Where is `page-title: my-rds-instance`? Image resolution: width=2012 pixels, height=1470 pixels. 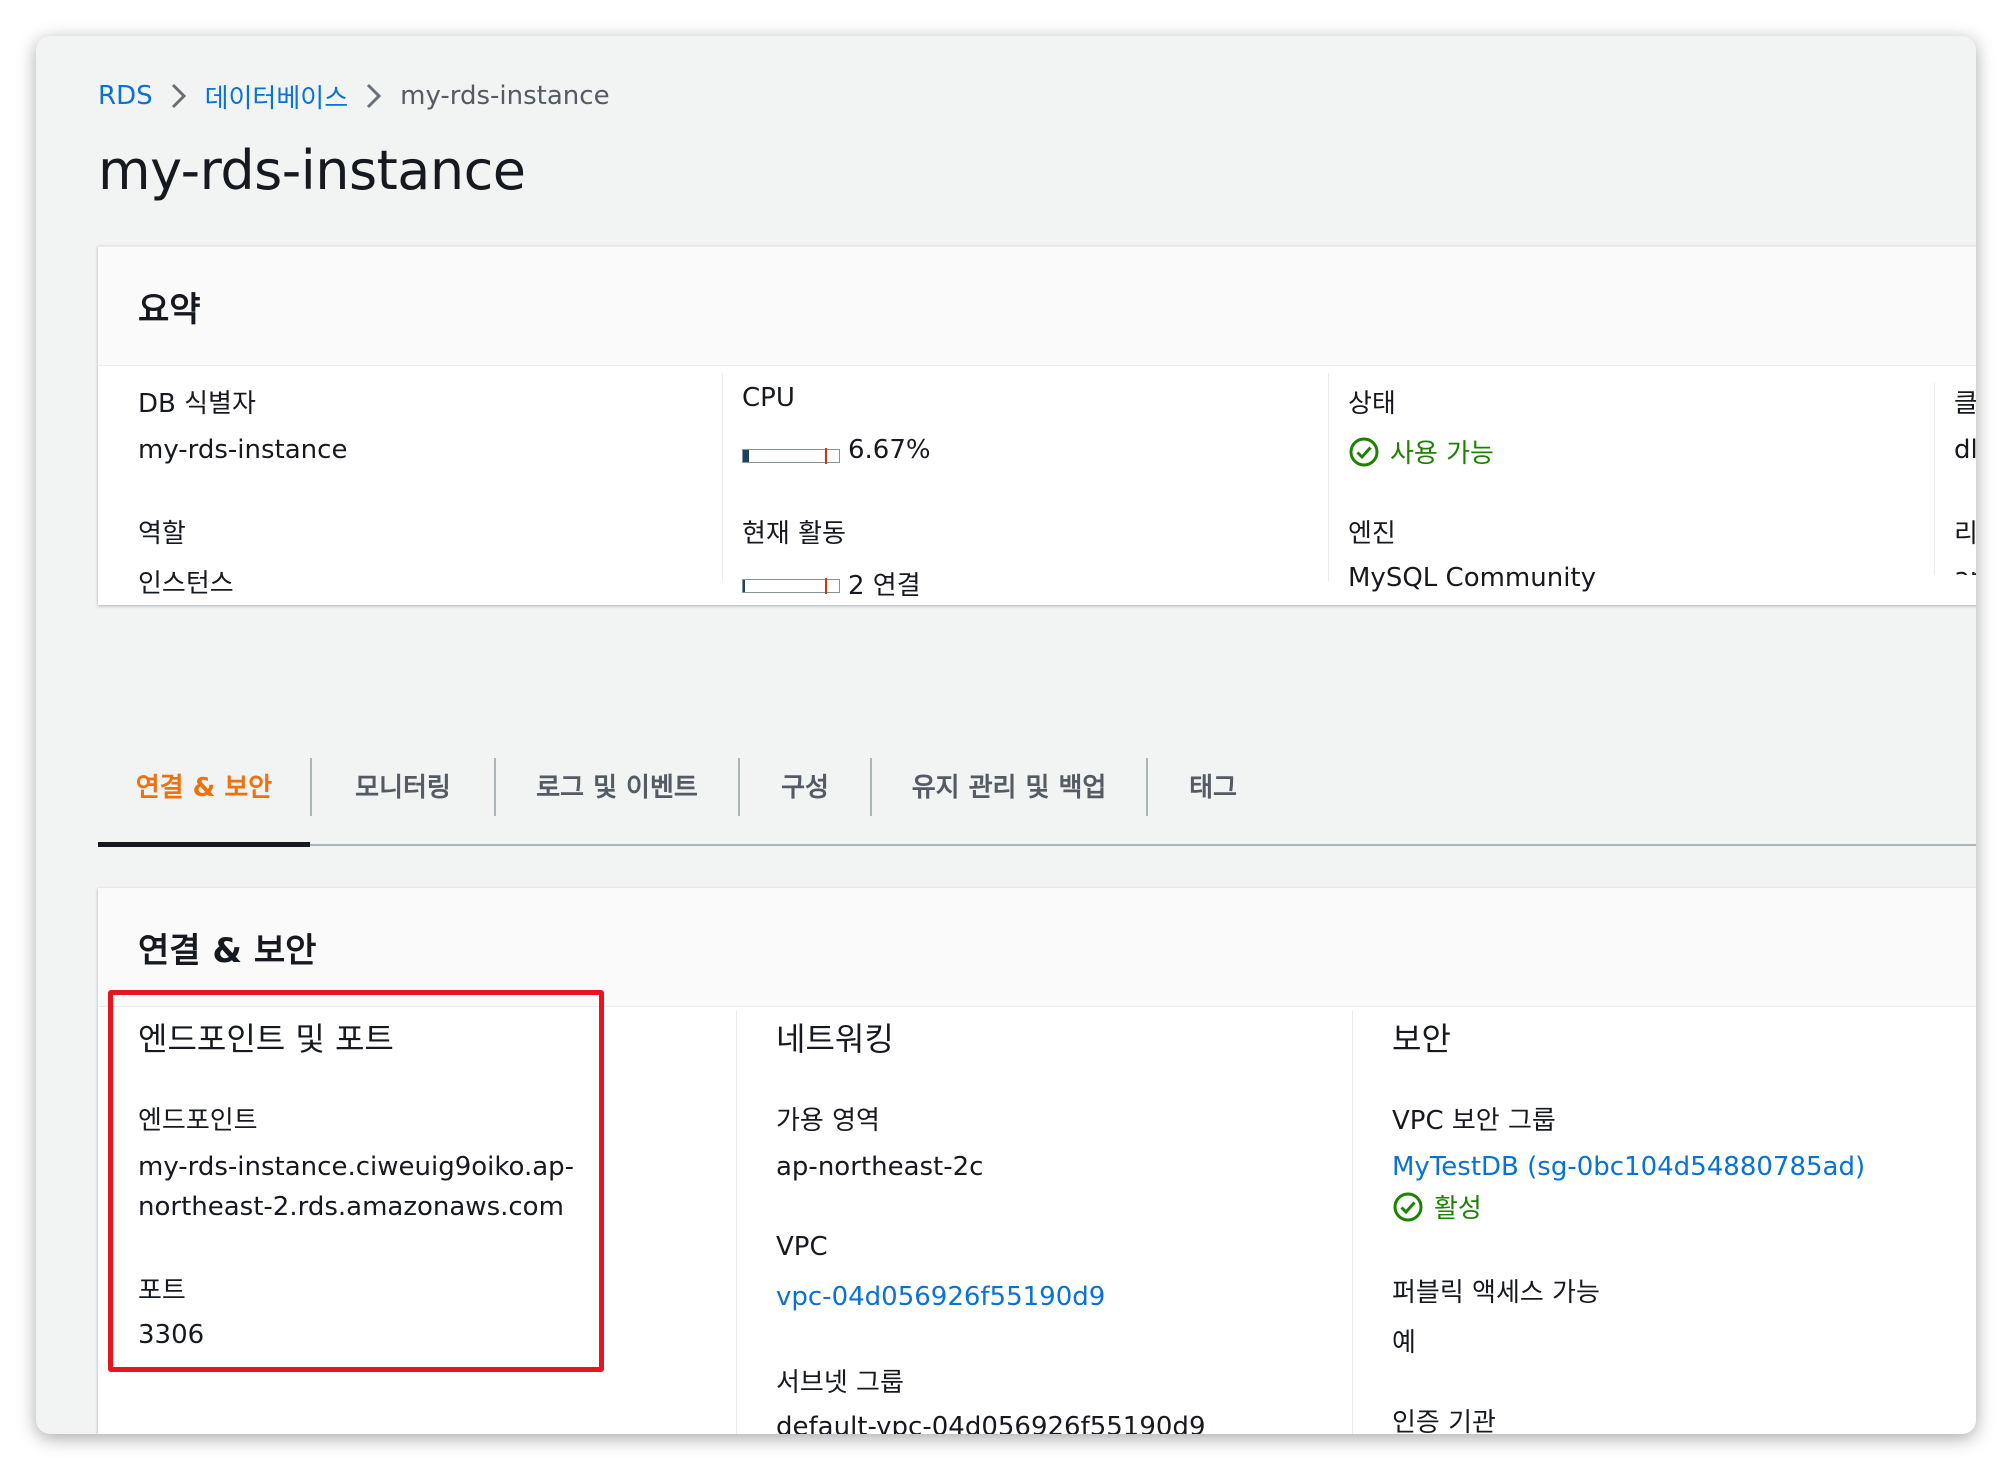 page-title: my-rds-instance is located at coordinates (312, 170).